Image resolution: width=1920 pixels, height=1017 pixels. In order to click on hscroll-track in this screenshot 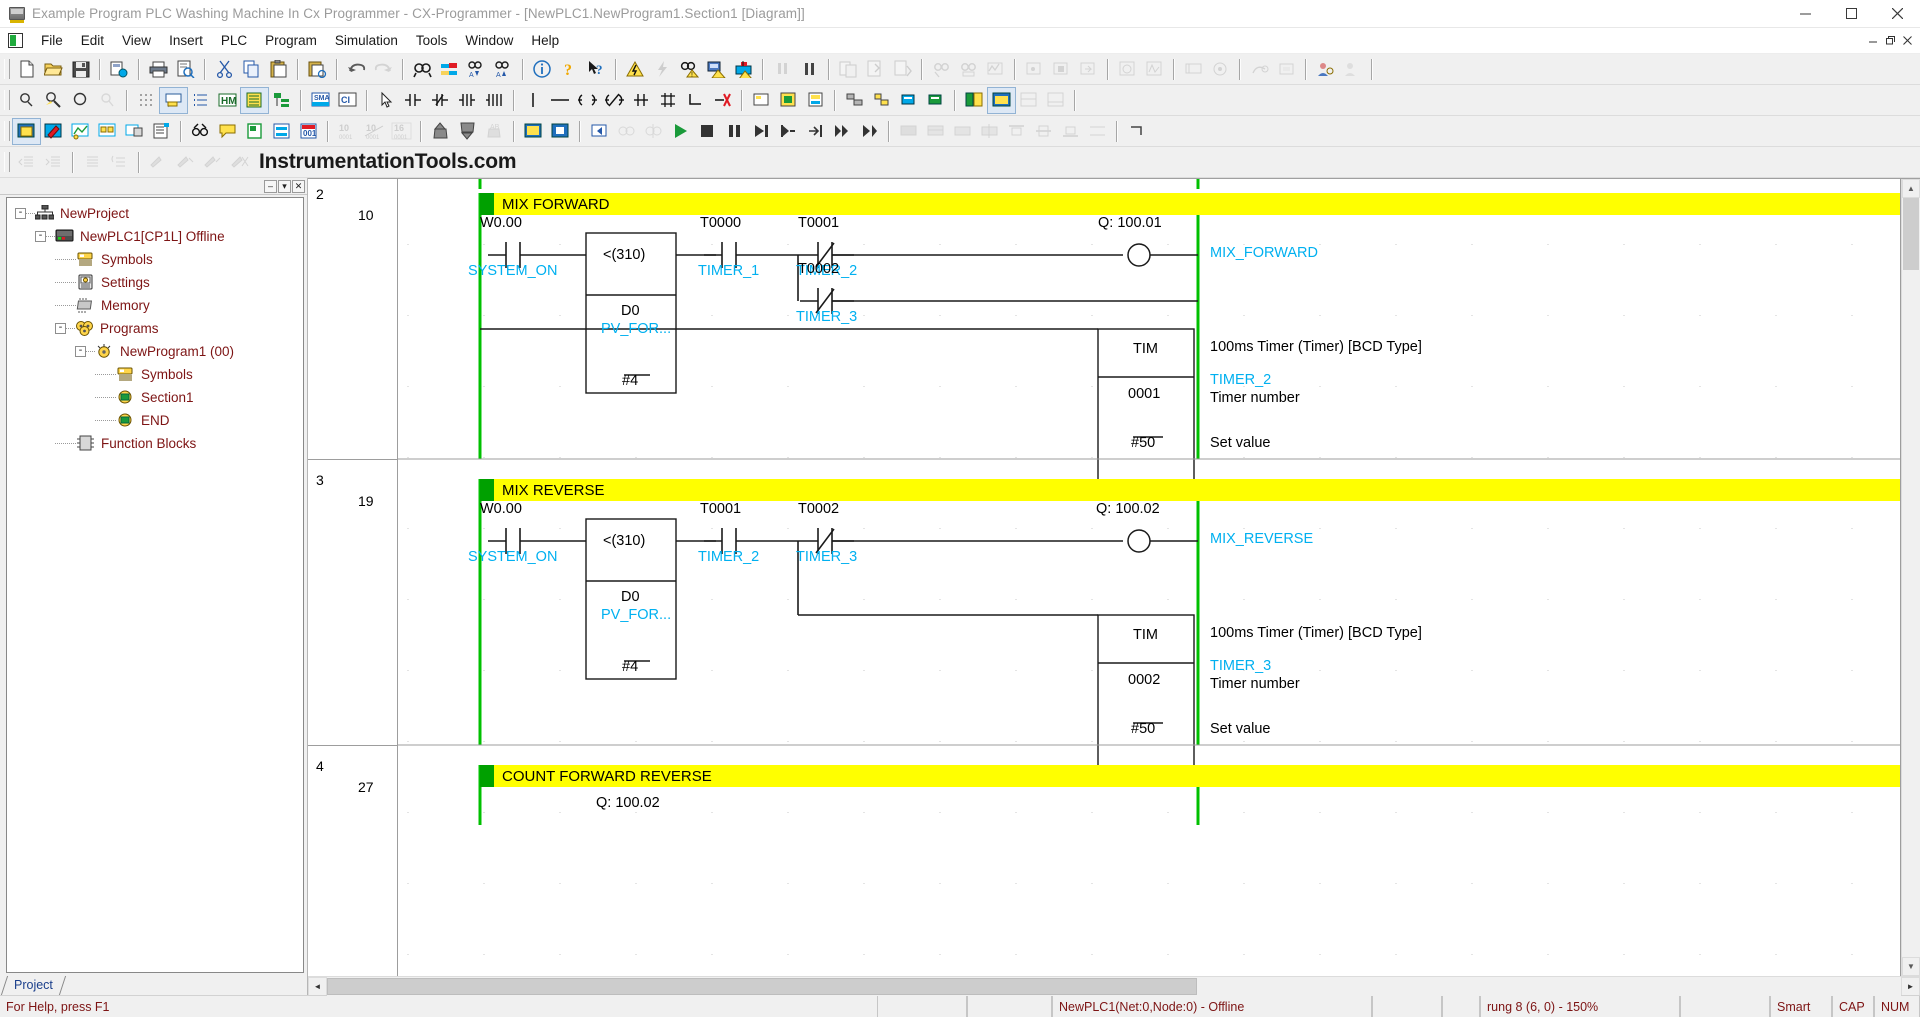, I will do `click(1114, 986)`.